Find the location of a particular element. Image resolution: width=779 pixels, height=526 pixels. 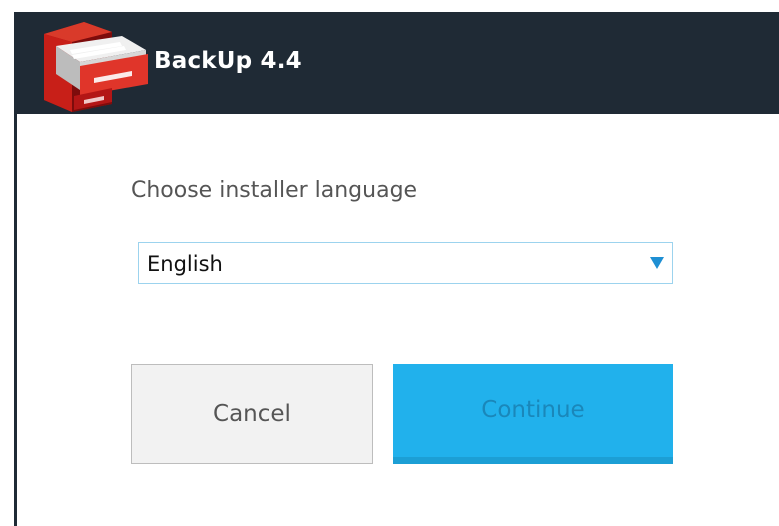

language-prompt: Choose installer language is located at coordinates (274, 190).